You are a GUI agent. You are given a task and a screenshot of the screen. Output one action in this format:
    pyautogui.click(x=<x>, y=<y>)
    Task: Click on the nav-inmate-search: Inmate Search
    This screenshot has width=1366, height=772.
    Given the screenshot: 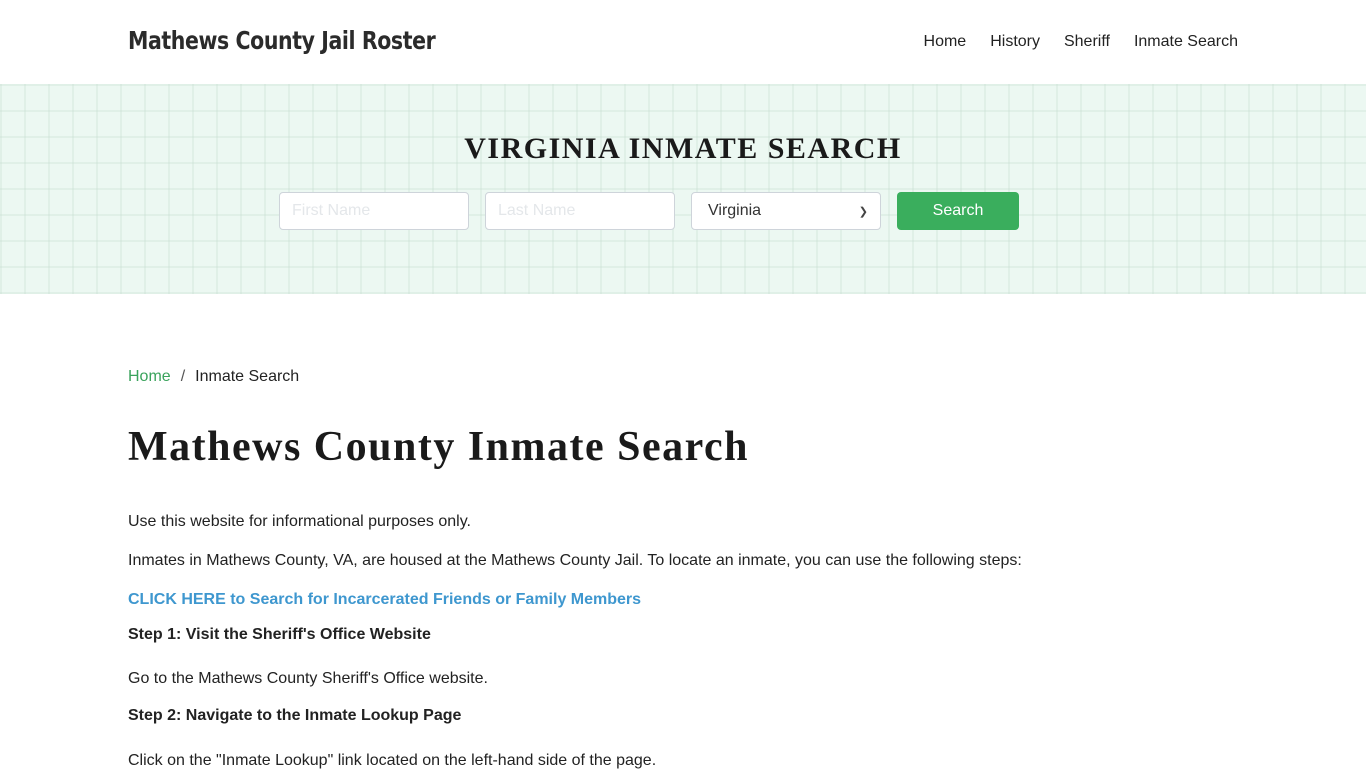 What is the action you would take?
    pyautogui.click(x=1186, y=42)
    